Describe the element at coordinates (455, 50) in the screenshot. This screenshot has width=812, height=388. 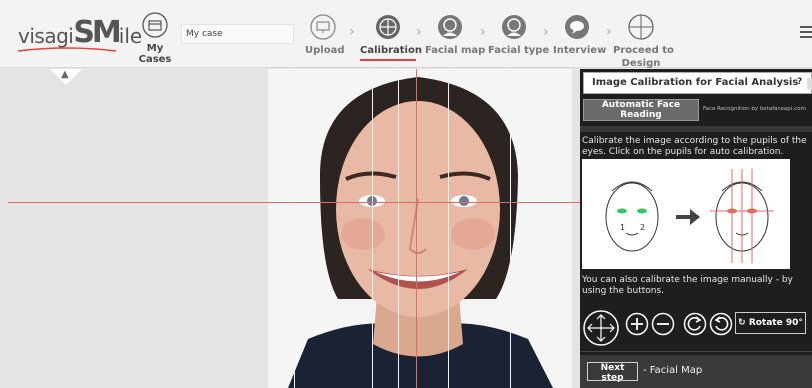
I see `step-facial-map-label: Facial map` at that location.